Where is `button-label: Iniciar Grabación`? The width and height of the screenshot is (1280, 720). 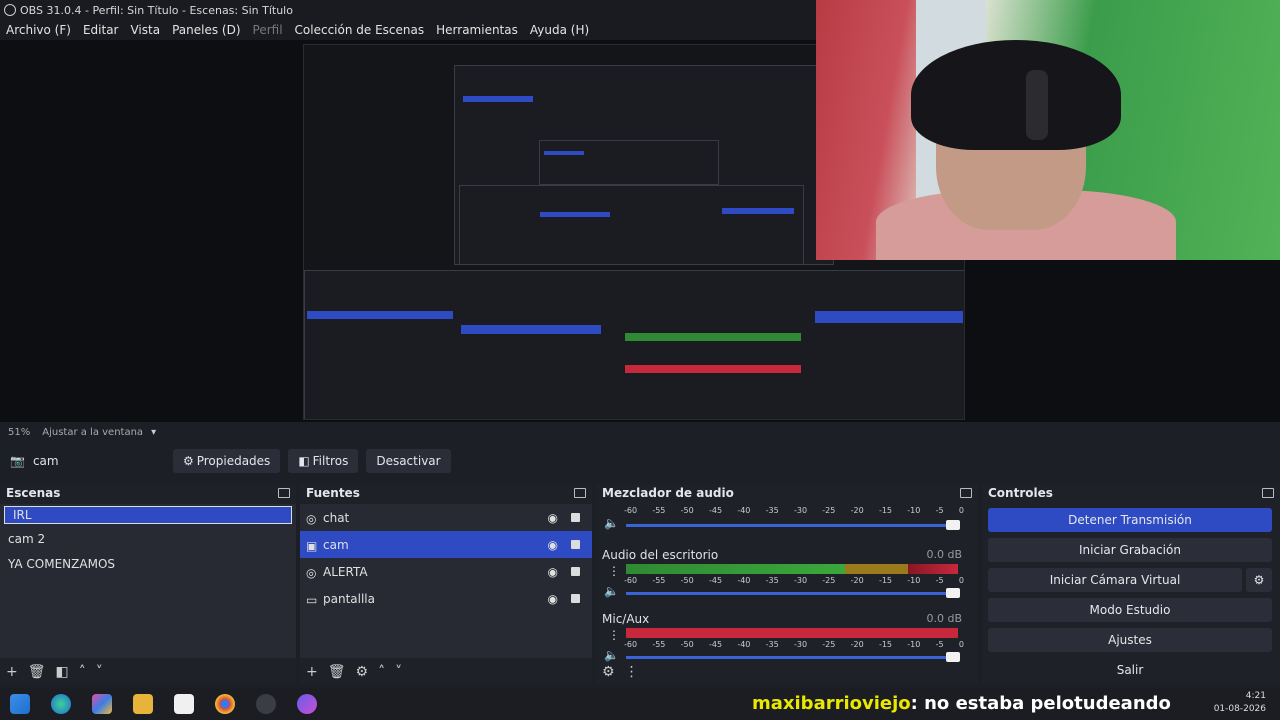 button-label: Iniciar Grabación is located at coordinates (1130, 550).